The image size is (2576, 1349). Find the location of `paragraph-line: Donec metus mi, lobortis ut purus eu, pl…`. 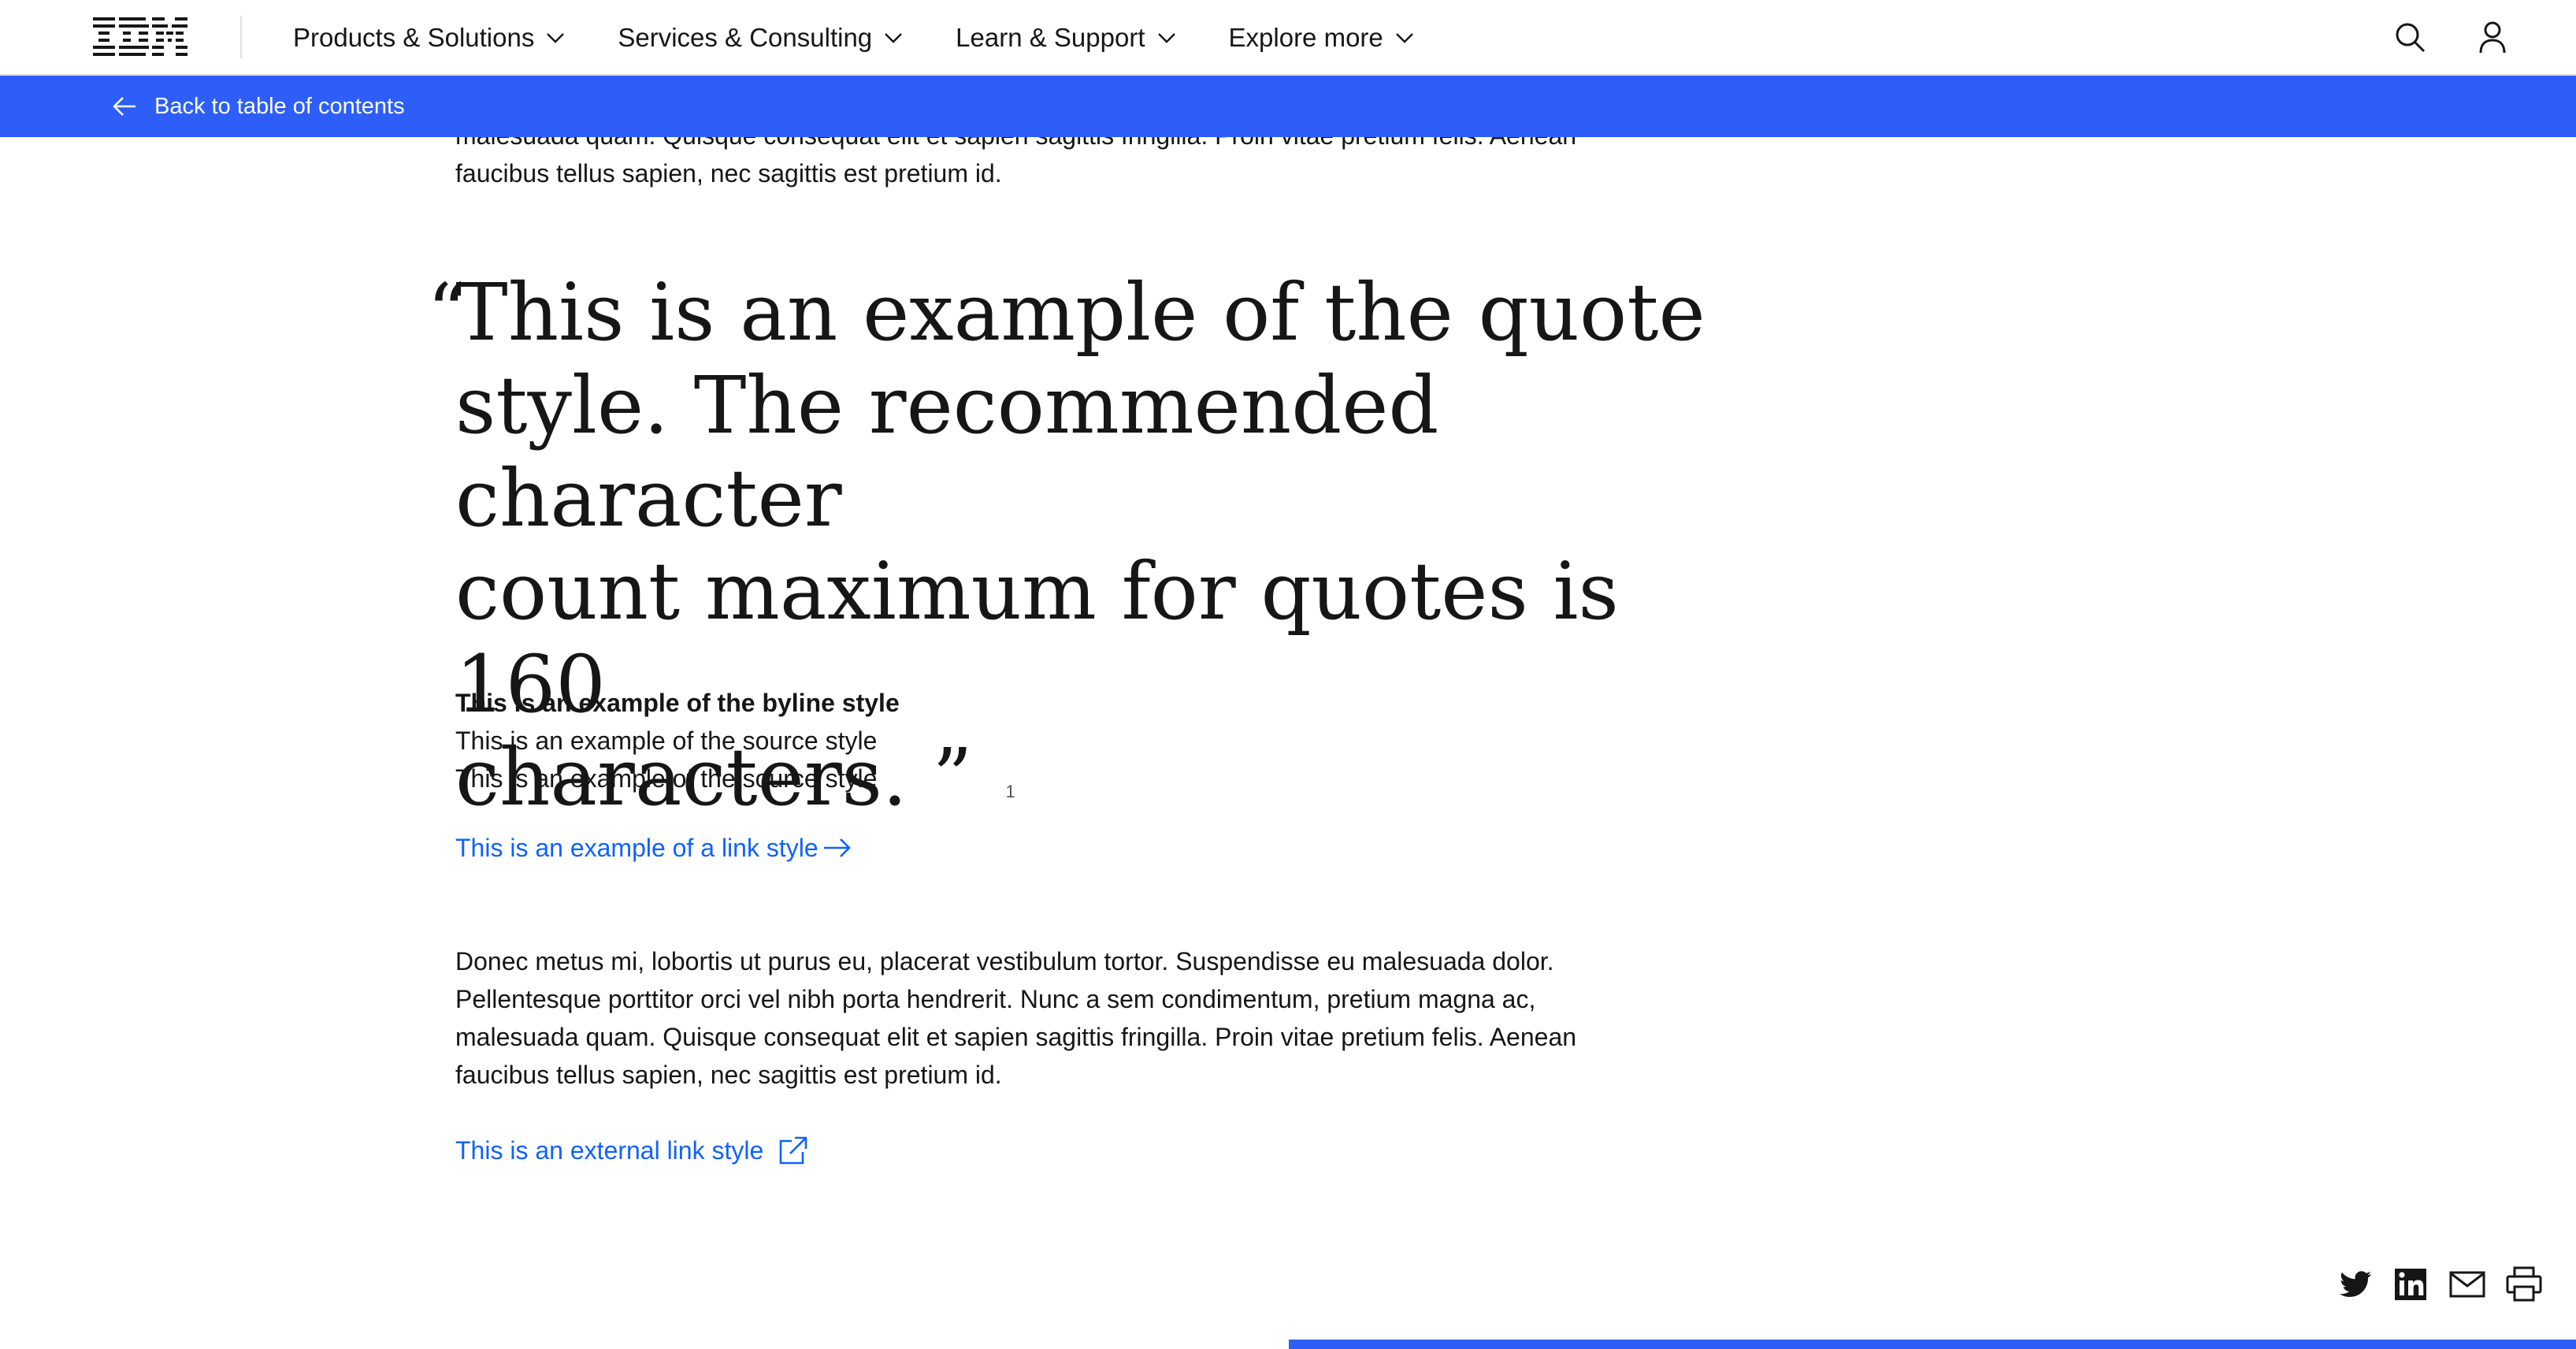

paragraph-line: Donec metus mi, lobortis ut purus eu, pl… is located at coordinates (1004, 961).